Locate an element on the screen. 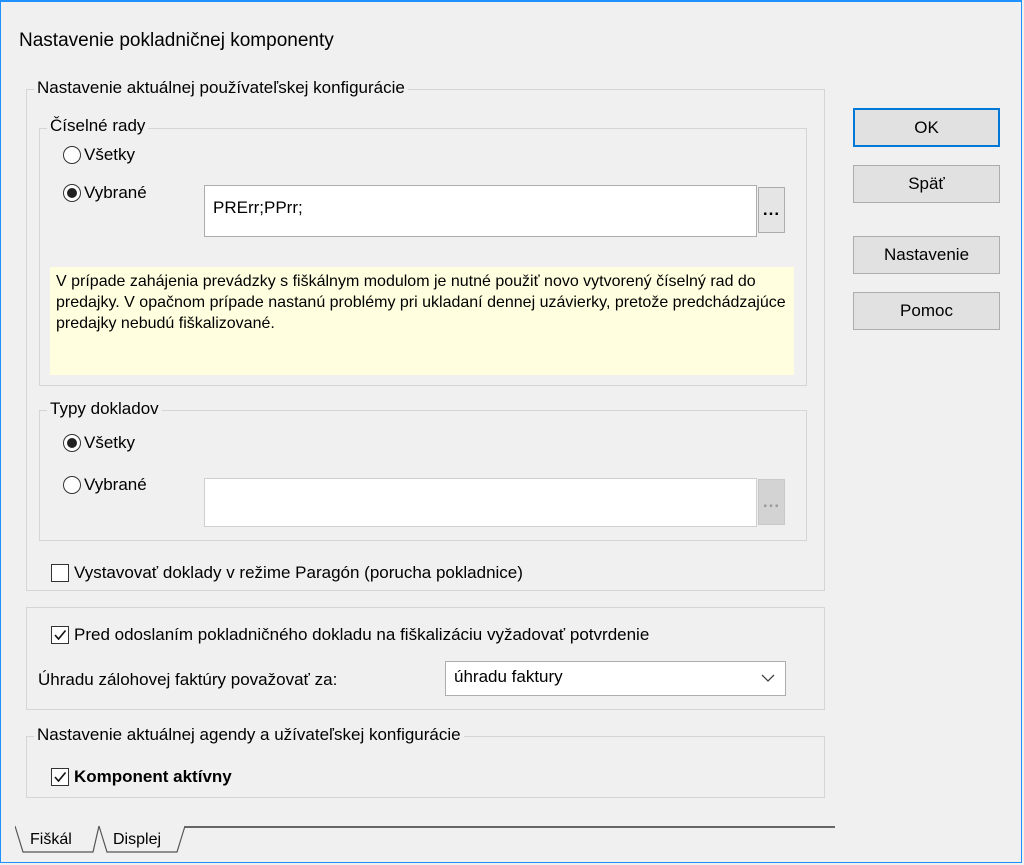 The image size is (1024, 865). tab-fiscal: Fiškál is located at coordinates (51, 840).